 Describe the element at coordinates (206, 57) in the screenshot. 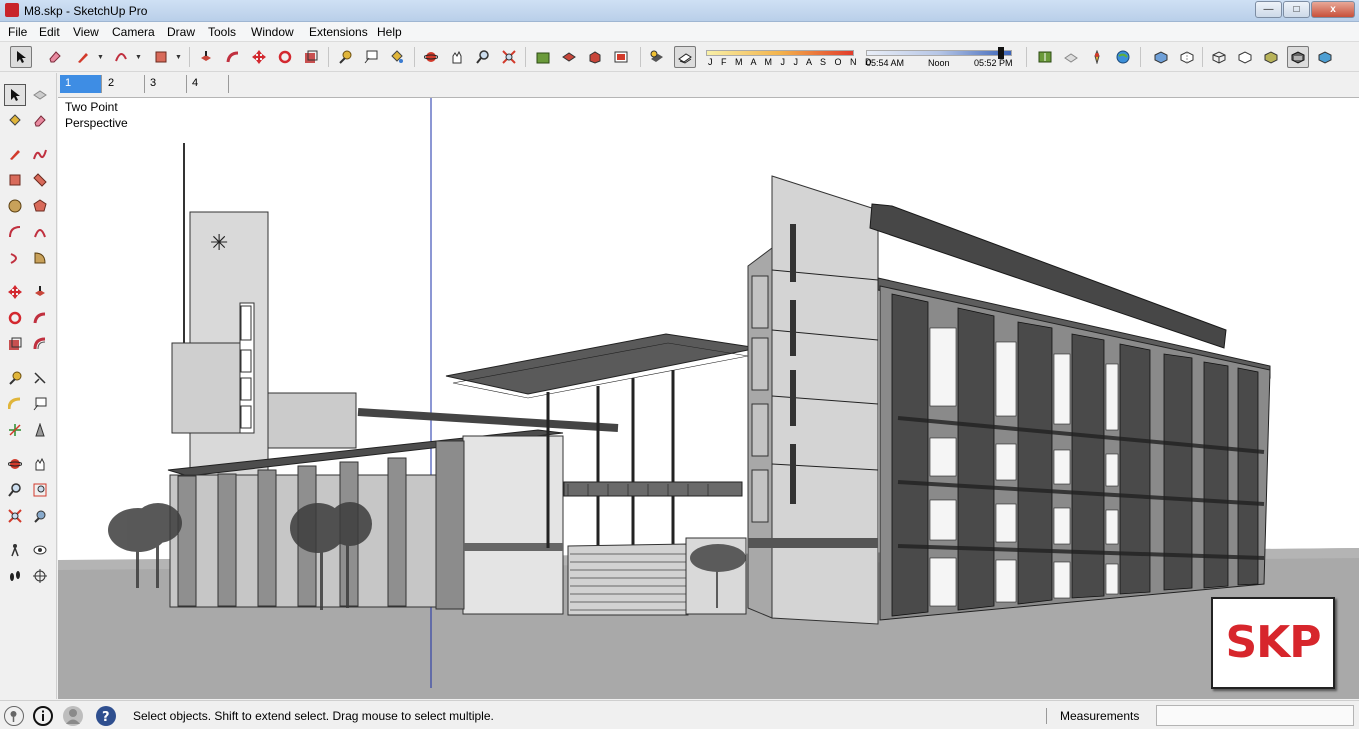

I see `push-pull-button` at that location.